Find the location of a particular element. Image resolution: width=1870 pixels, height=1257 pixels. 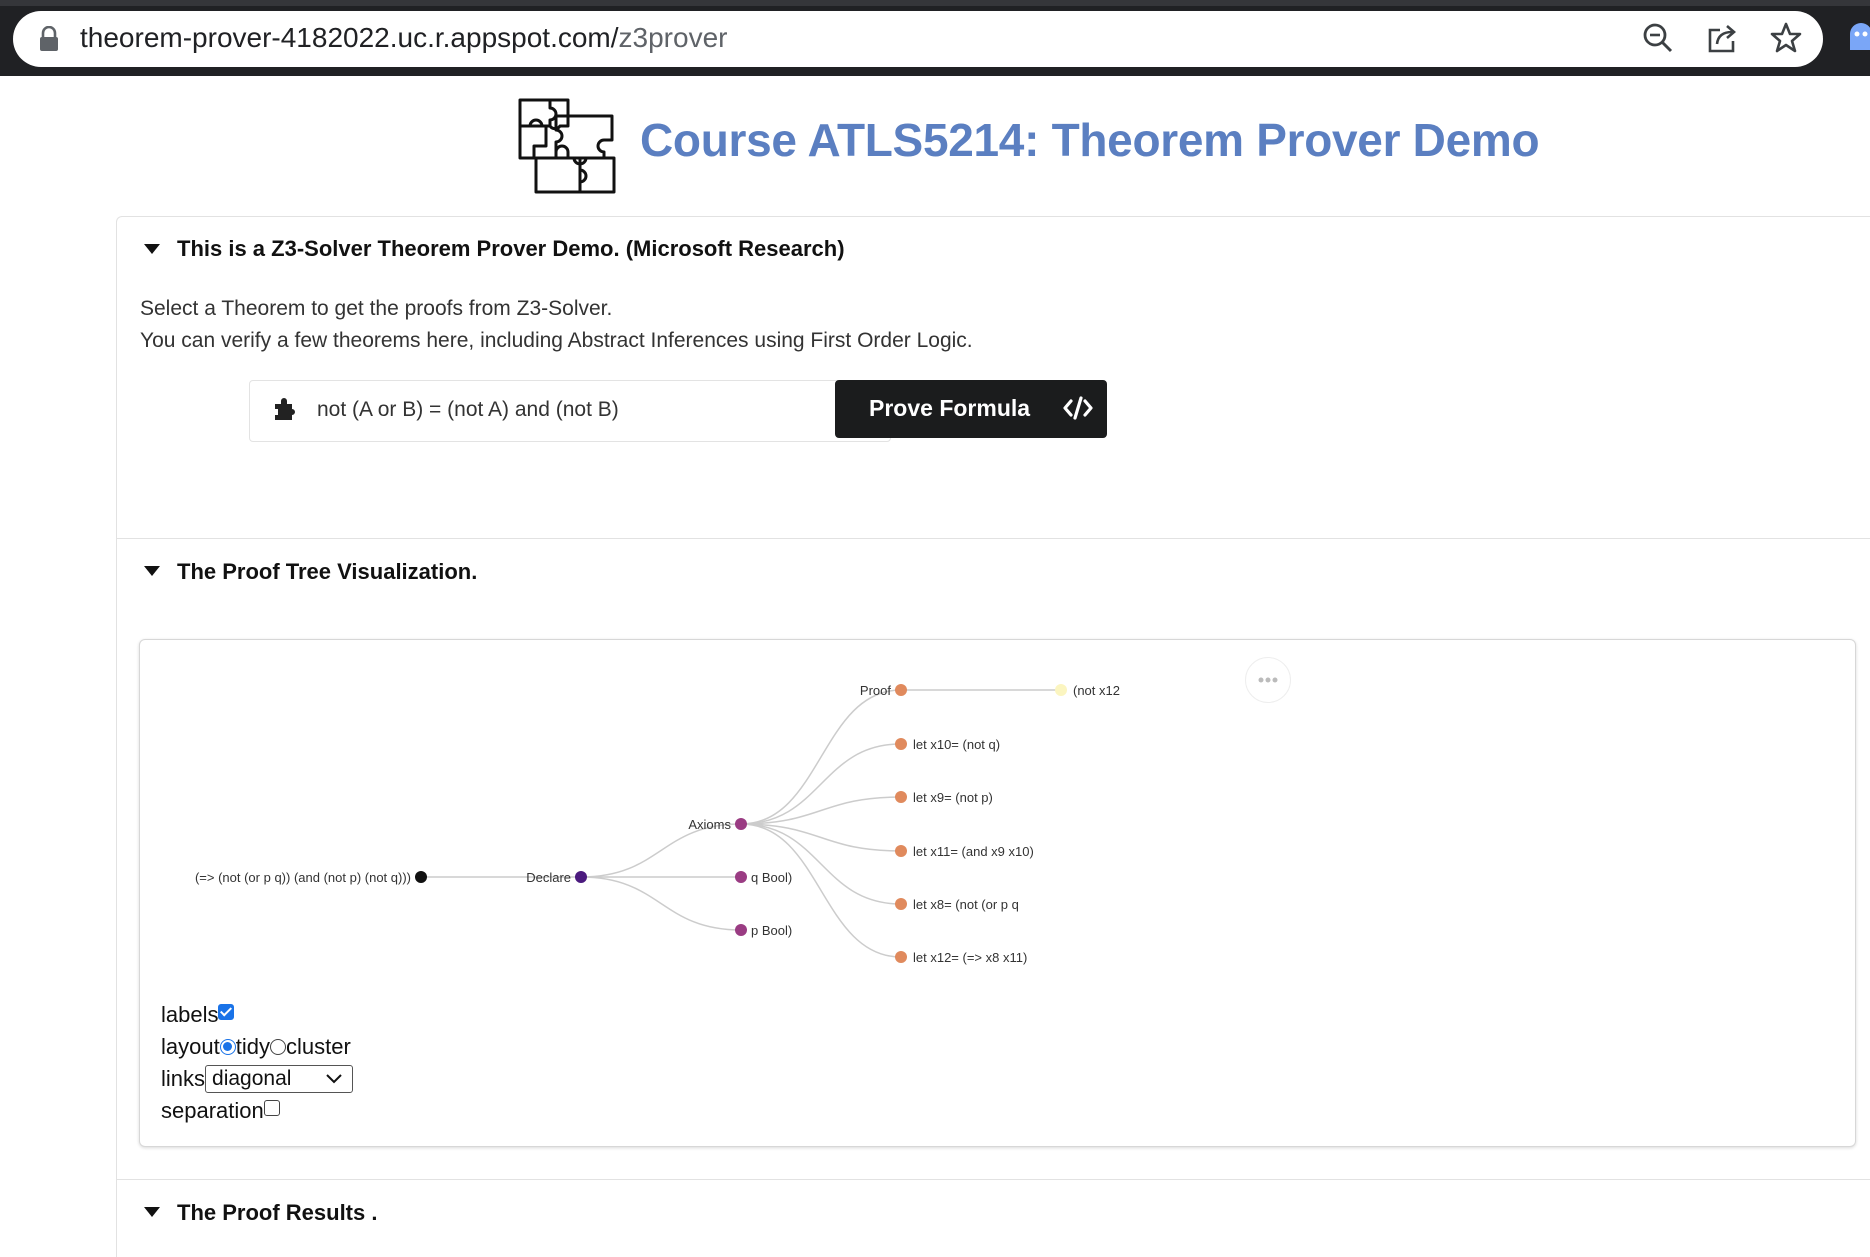

separation-label: separation is located at coordinates (212, 1110).